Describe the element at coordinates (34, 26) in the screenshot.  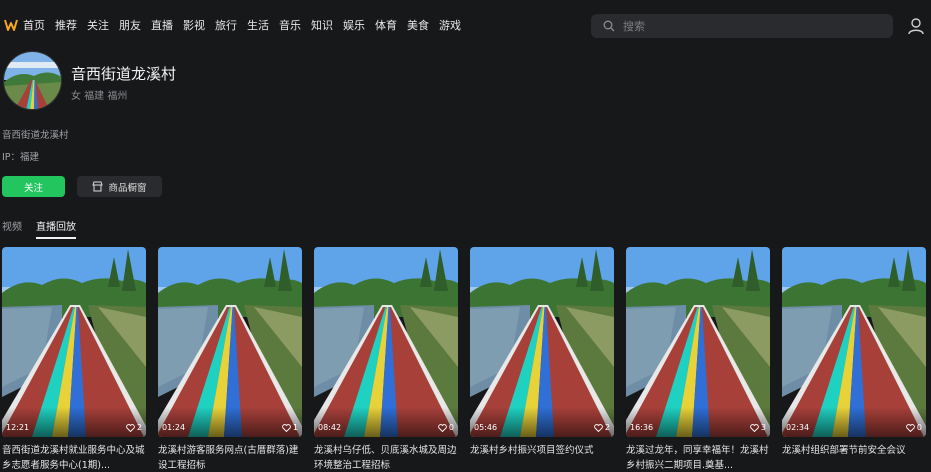
I see `nav-item-home: 首页` at that location.